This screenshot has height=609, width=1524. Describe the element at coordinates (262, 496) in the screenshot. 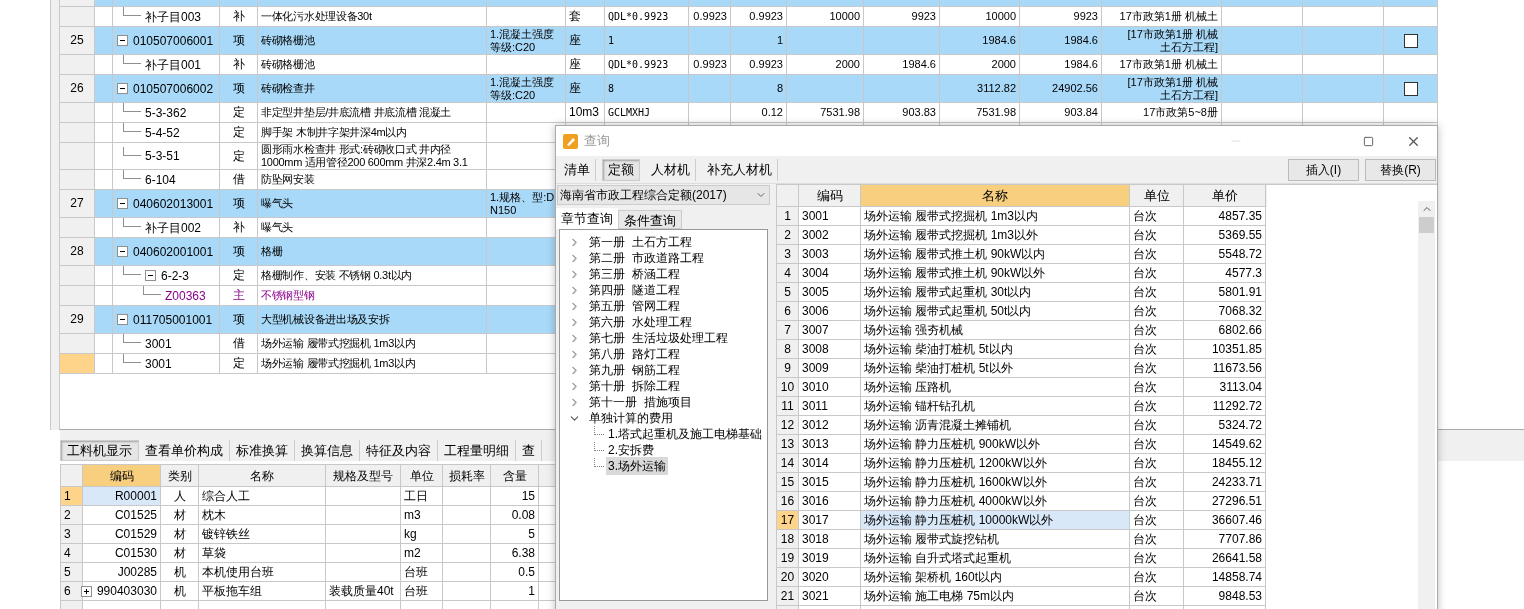

I see `table-cell: 综合人工` at that location.